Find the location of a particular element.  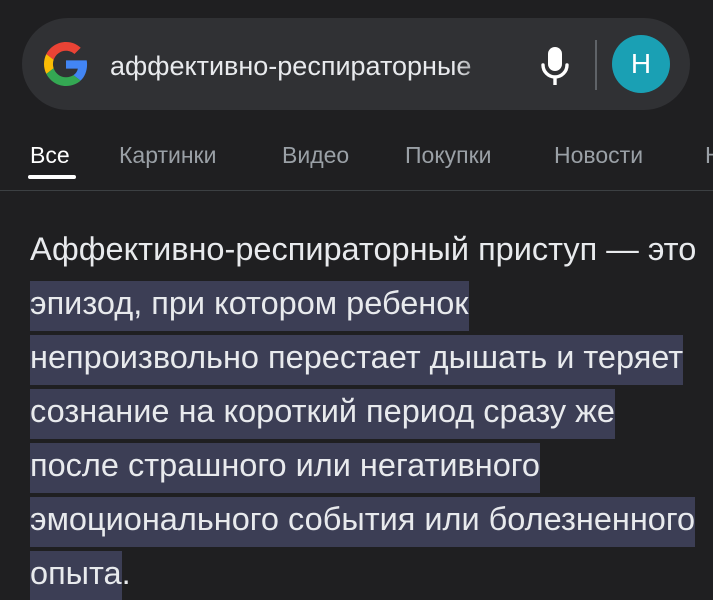

tab-all: Все is located at coordinates (50, 155).